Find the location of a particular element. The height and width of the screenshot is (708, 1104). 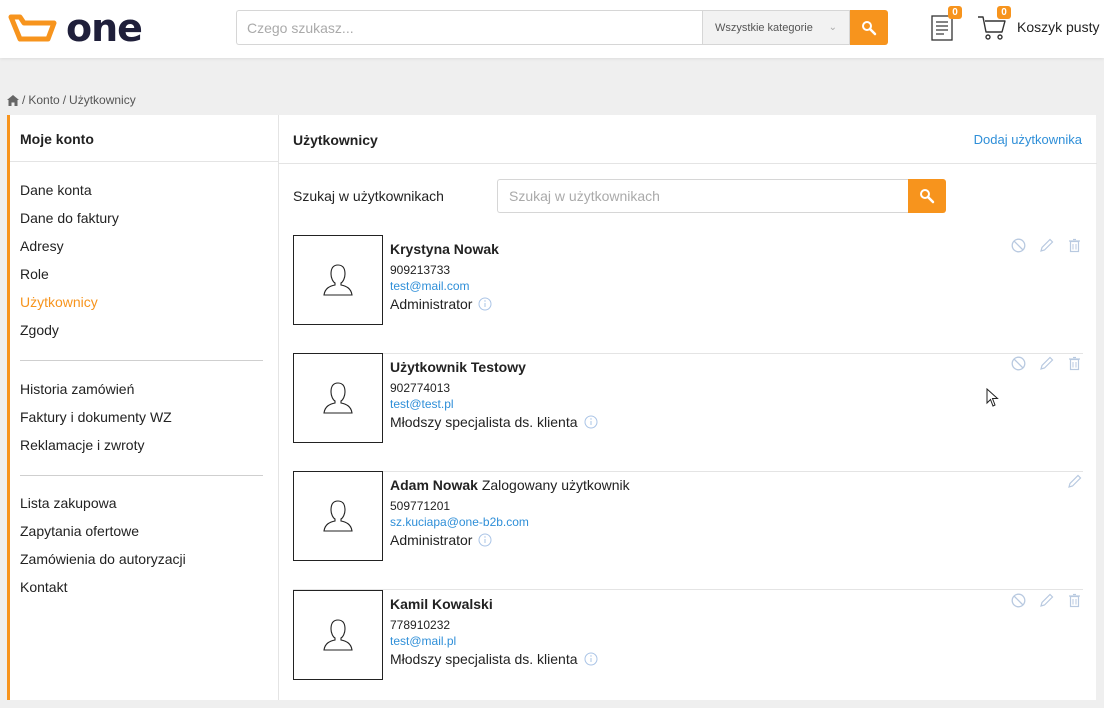

page-title: Użytkownicy is located at coordinates (335, 140).